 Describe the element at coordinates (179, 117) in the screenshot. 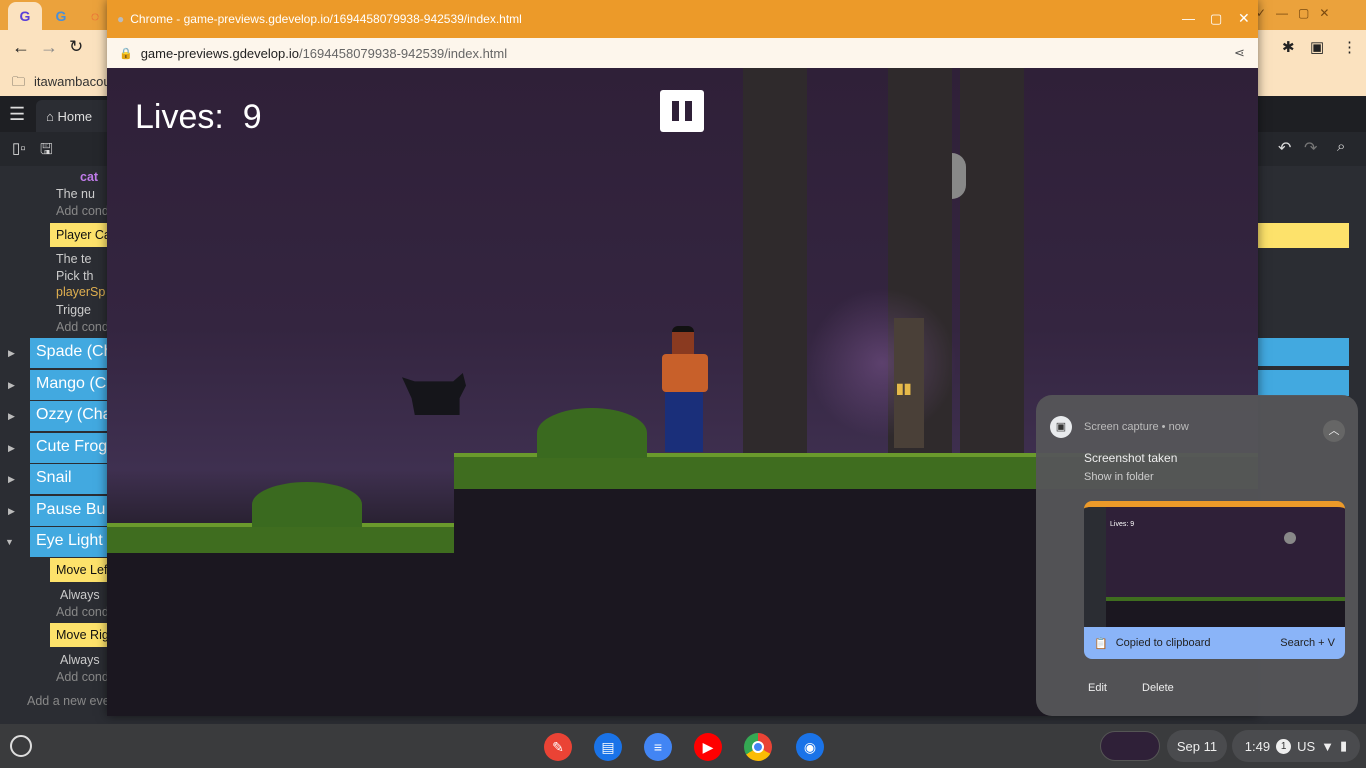

I see `lives-label: Lives:` at that location.